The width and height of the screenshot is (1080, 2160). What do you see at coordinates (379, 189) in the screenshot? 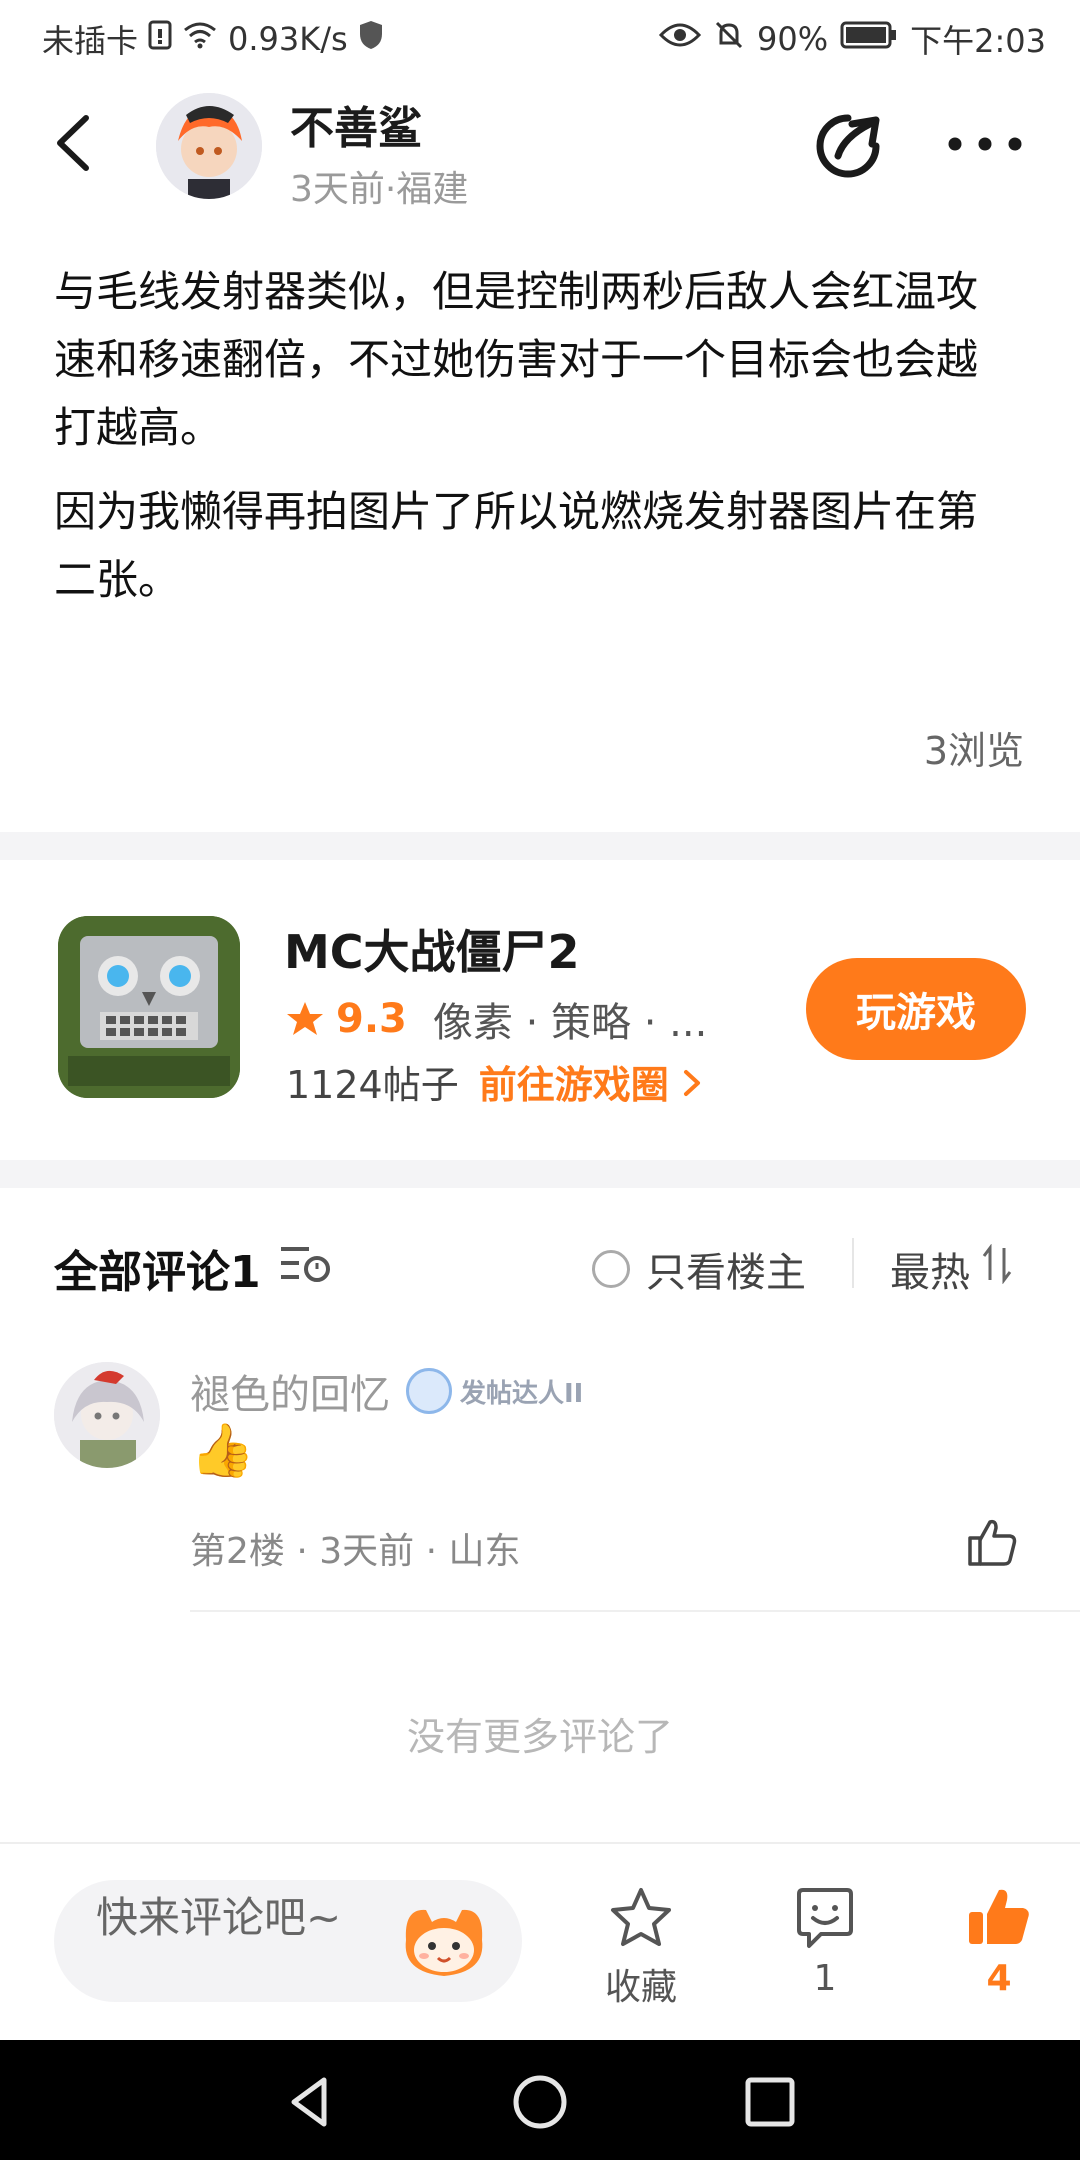
I see `post-meta: 3天前·福建` at bounding box center [379, 189].